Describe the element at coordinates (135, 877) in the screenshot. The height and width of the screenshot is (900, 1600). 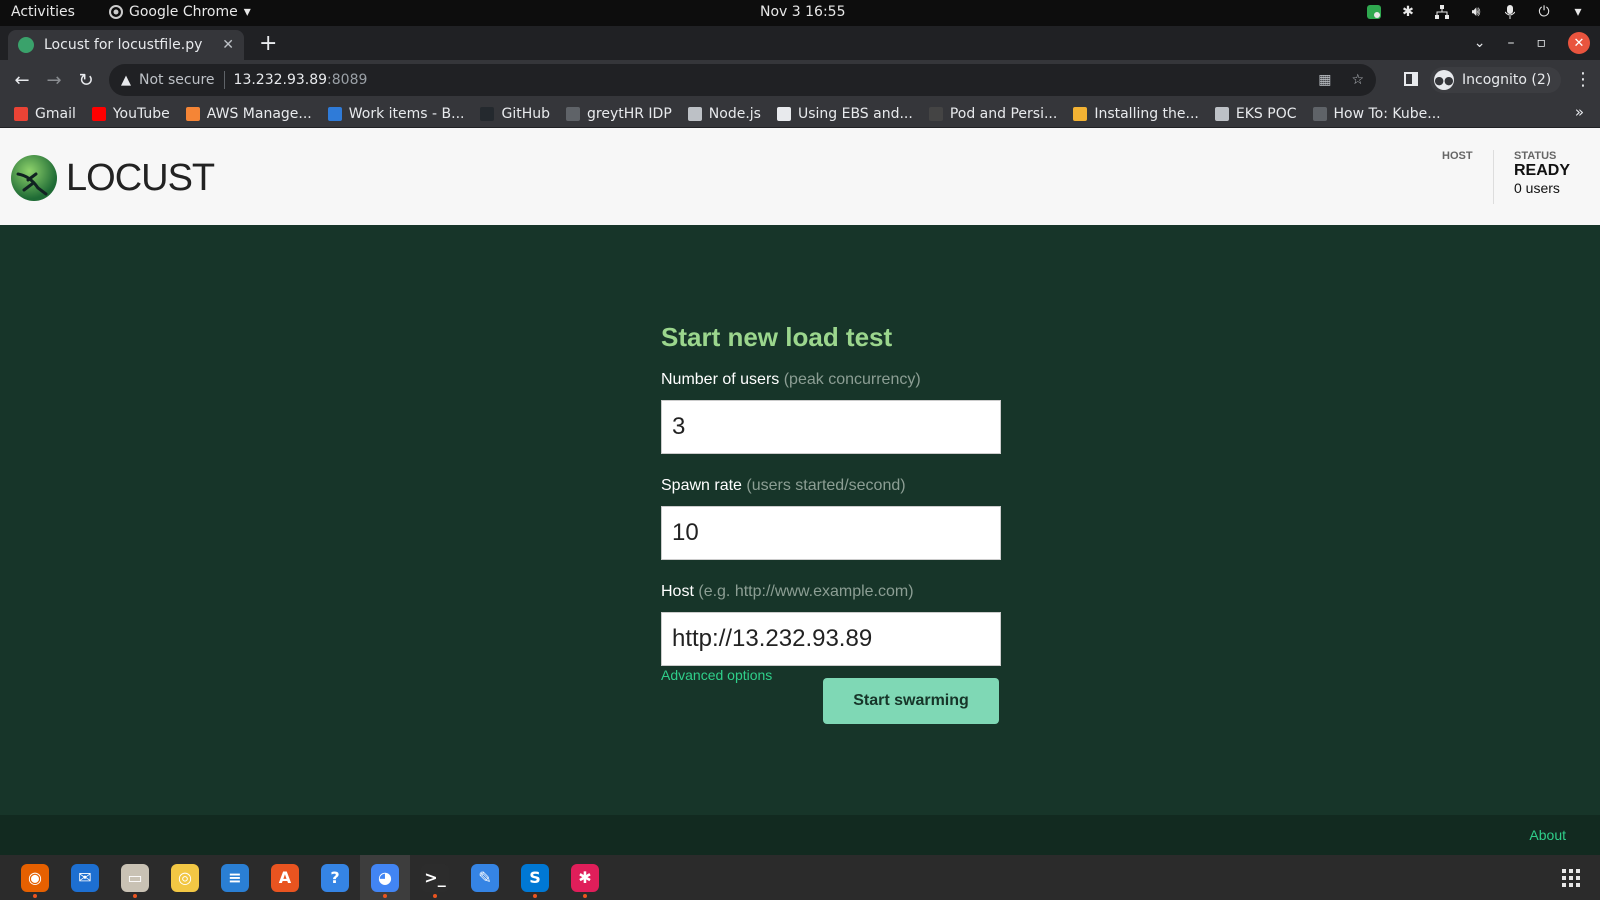
I see `dock-files: ▭` at that location.